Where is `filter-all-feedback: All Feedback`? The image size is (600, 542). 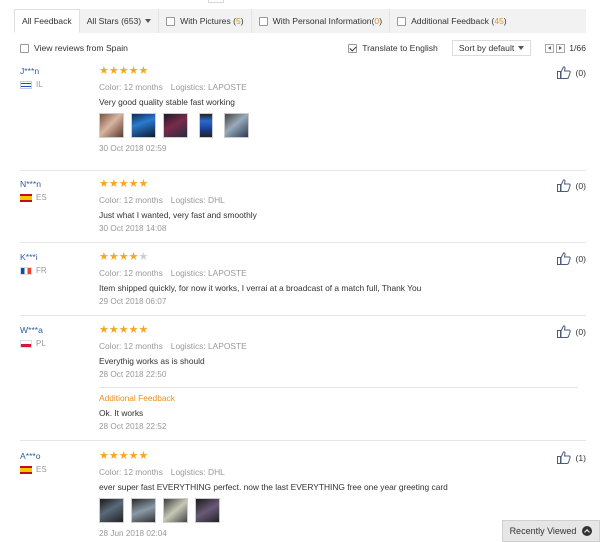
filter-all-feedback: All Feedback is located at coordinates (47, 21).